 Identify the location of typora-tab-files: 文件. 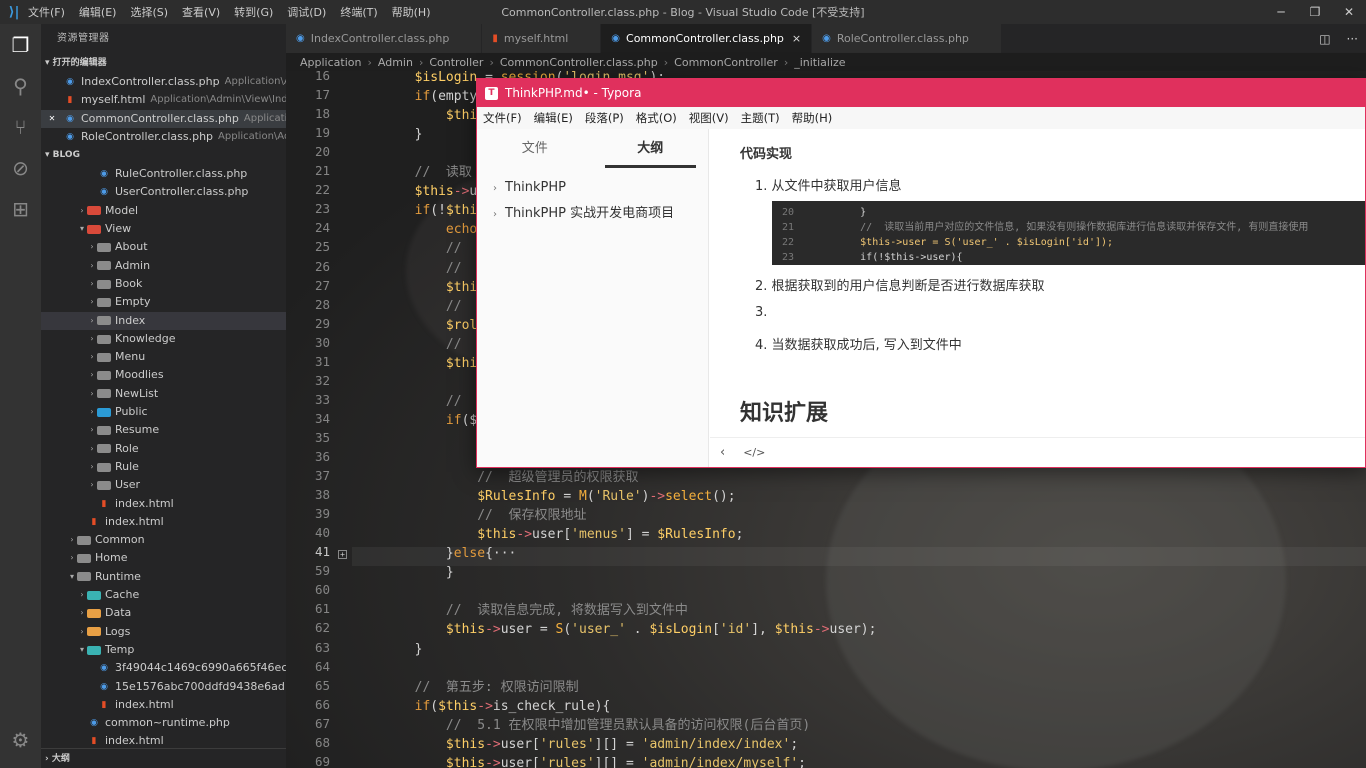
(535, 149).